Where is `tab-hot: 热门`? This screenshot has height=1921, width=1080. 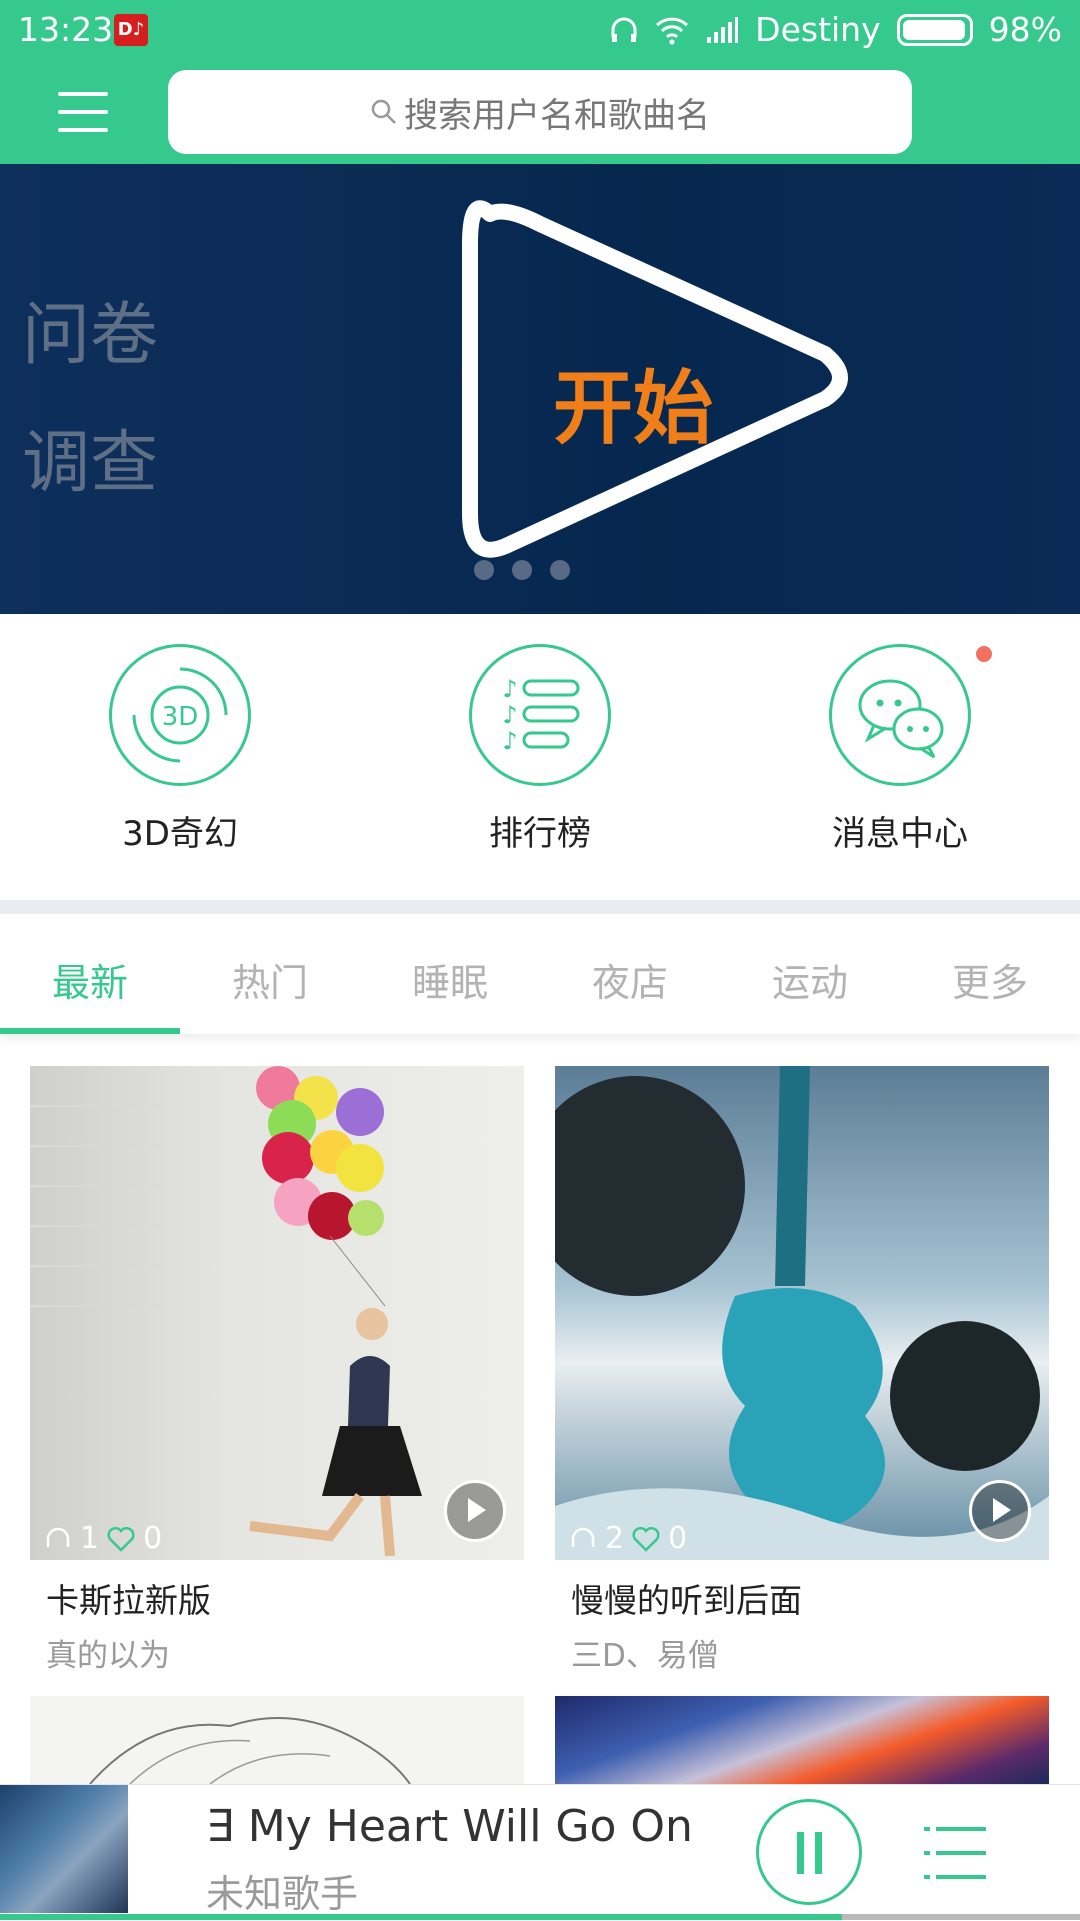 tab-hot: 热门 is located at coordinates (270, 979).